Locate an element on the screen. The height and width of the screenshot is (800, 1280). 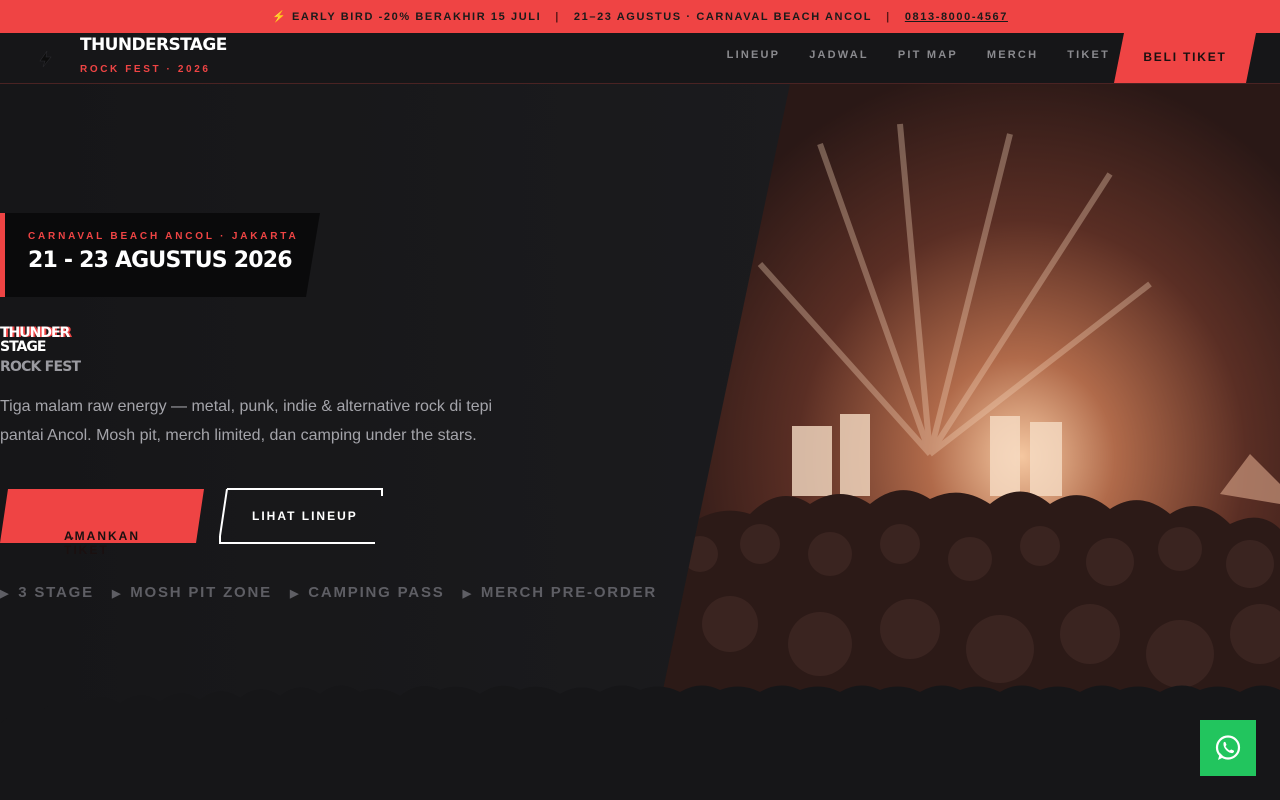
whatsapp-button is located at coordinates (1228, 748).